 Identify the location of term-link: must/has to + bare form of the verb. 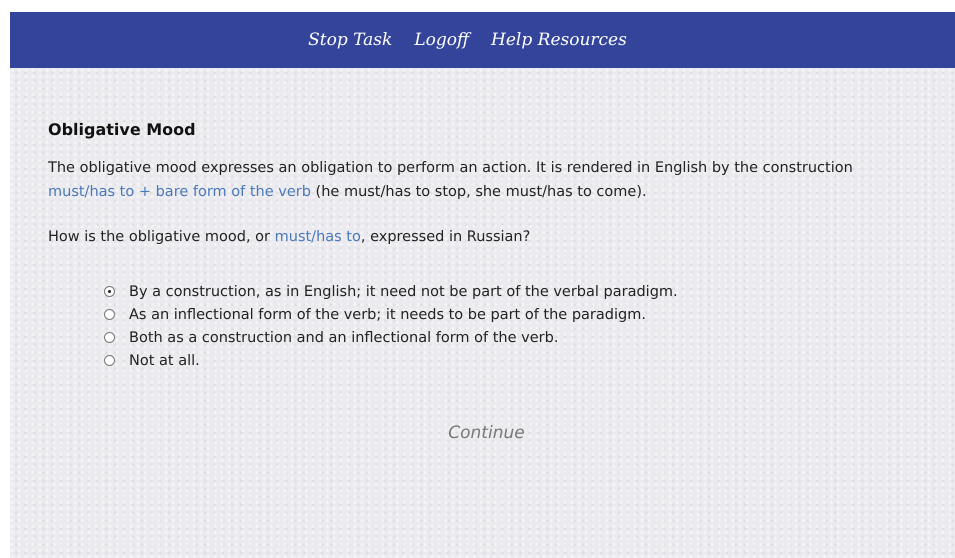
(179, 192).